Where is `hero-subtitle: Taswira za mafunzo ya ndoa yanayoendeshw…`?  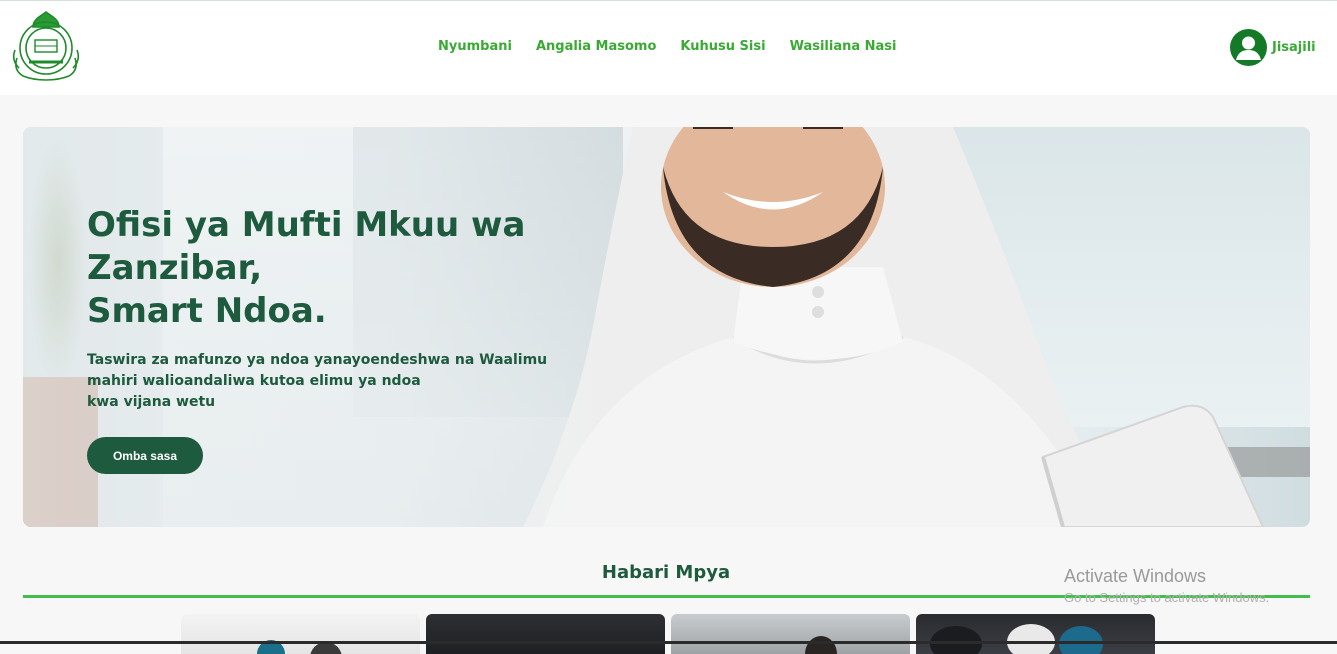 hero-subtitle: Taswira za mafunzo ya ndoa yanayoendeshw… is located at coordinates (322, 381).